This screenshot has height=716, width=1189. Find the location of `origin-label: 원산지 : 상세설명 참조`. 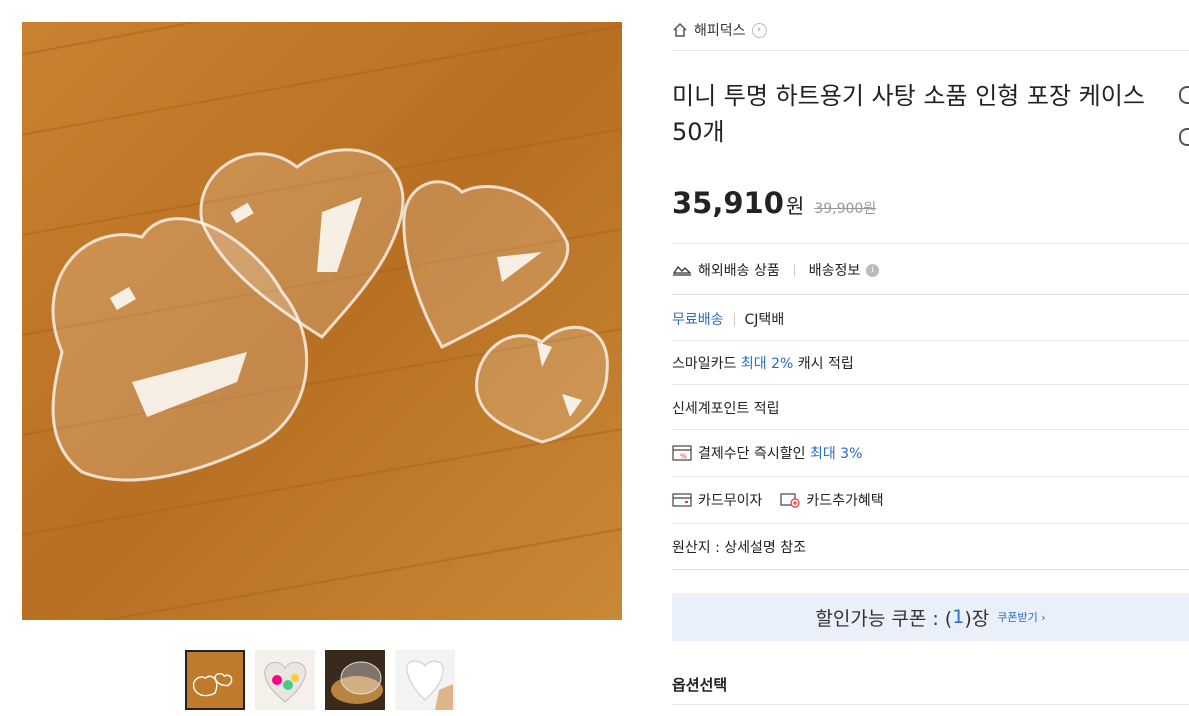

origin-label: 원산지 : 상세설명 참조 is located at coordinates (739, 548).